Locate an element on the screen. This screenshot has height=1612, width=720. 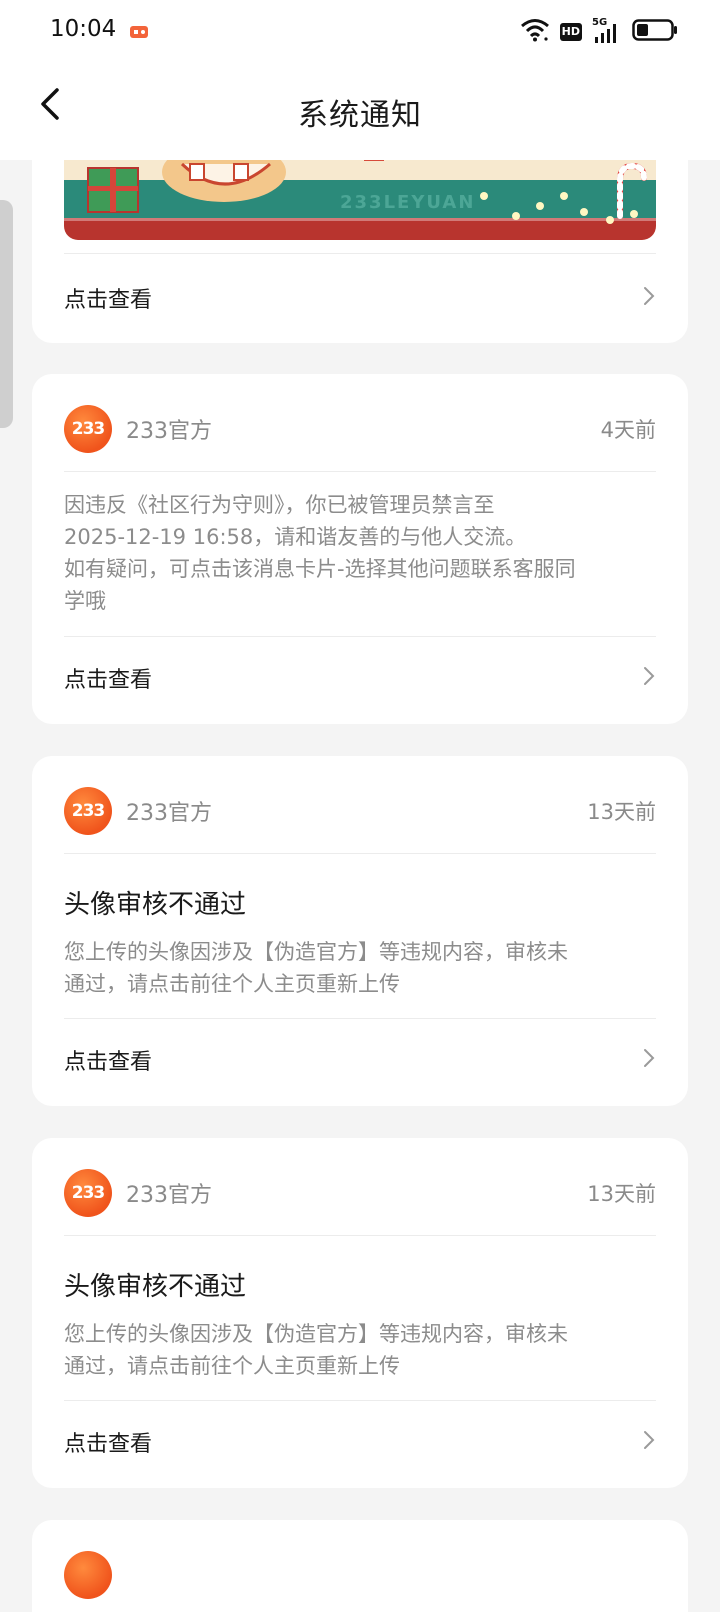
sender-row: 233 233官方 4天前 is located at coordinates (360, 429).